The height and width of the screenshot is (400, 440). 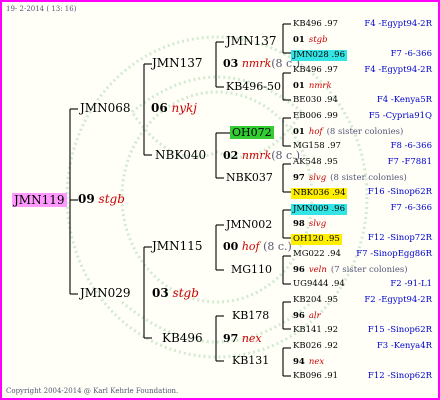 What do you see at coordinates (180, 155) in the screenshot?
I see `g2a-bottom-name: NBK040` at bounding box center [180, 155].